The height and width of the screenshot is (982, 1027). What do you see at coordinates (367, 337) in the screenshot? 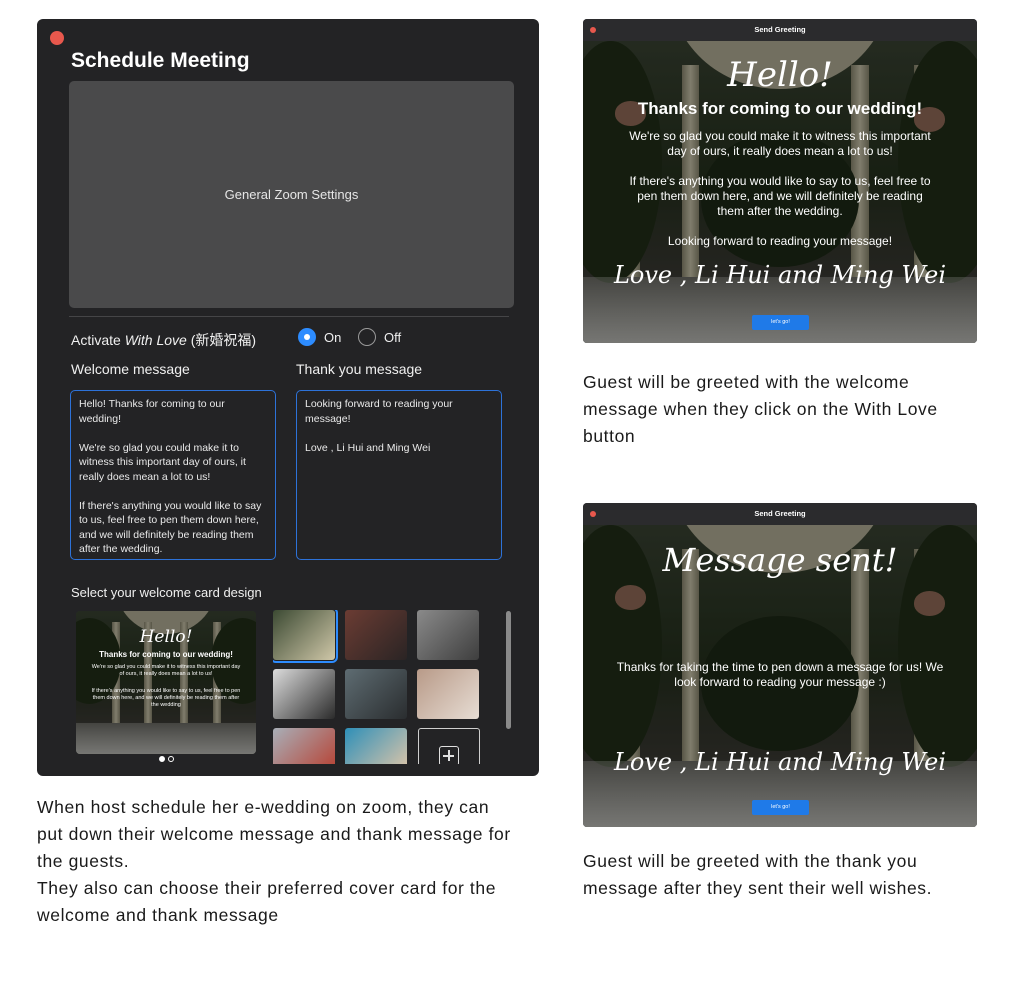
I see `radio-unselected-icon` at bounding box center [367, 337].